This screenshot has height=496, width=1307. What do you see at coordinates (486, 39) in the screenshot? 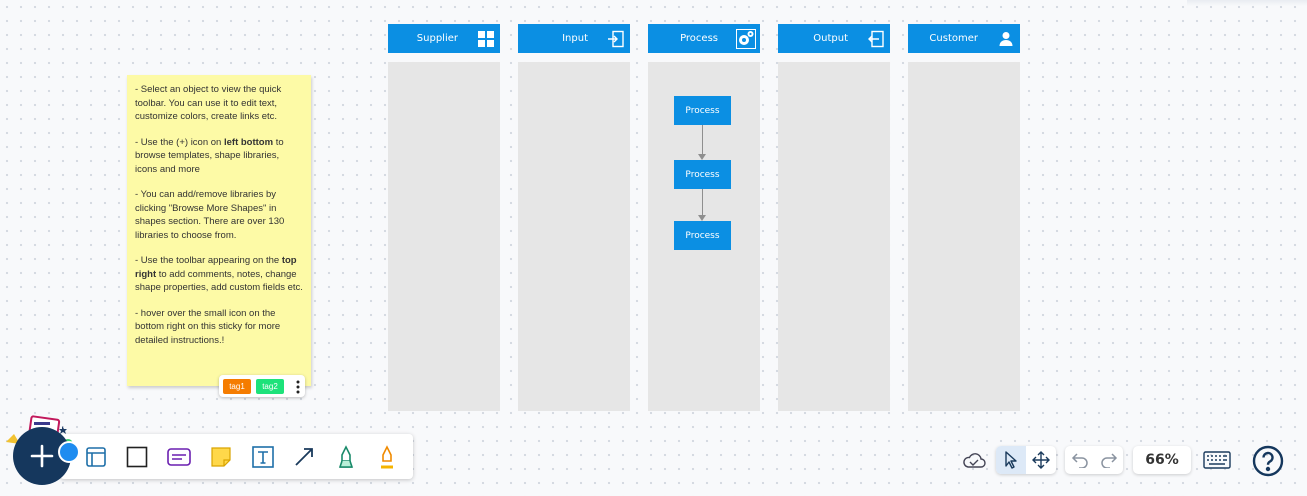
I see `grid-icon` at bounding box center [486, 39].